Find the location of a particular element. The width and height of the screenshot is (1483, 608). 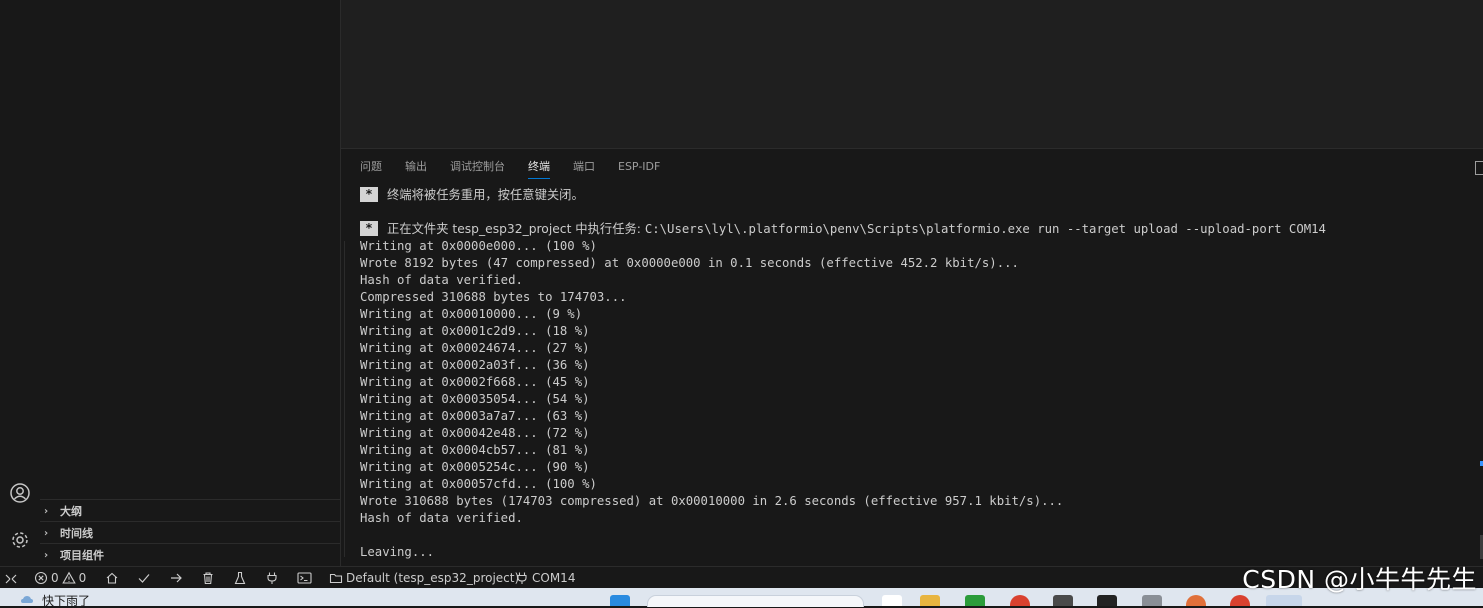

gear-icon is located at coordinates (20, 540).